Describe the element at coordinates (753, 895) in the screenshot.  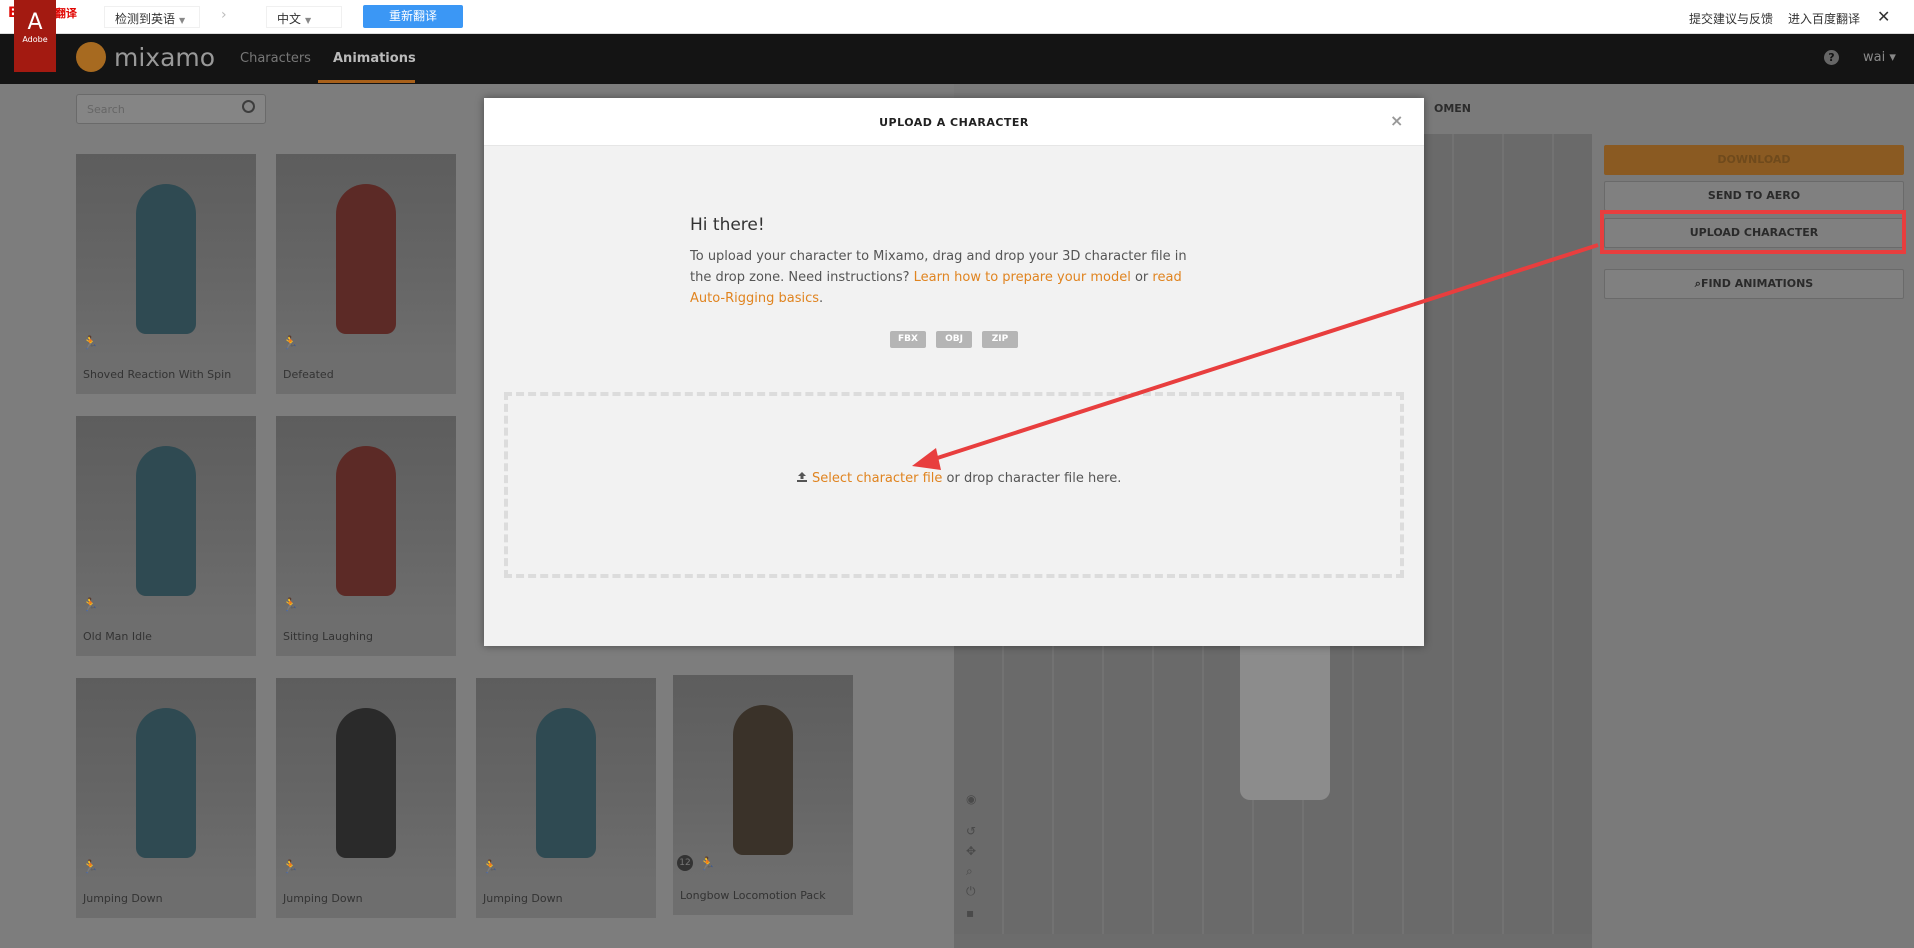
I see `animation-card-label: Longbow Locomotion Pack` at that location.